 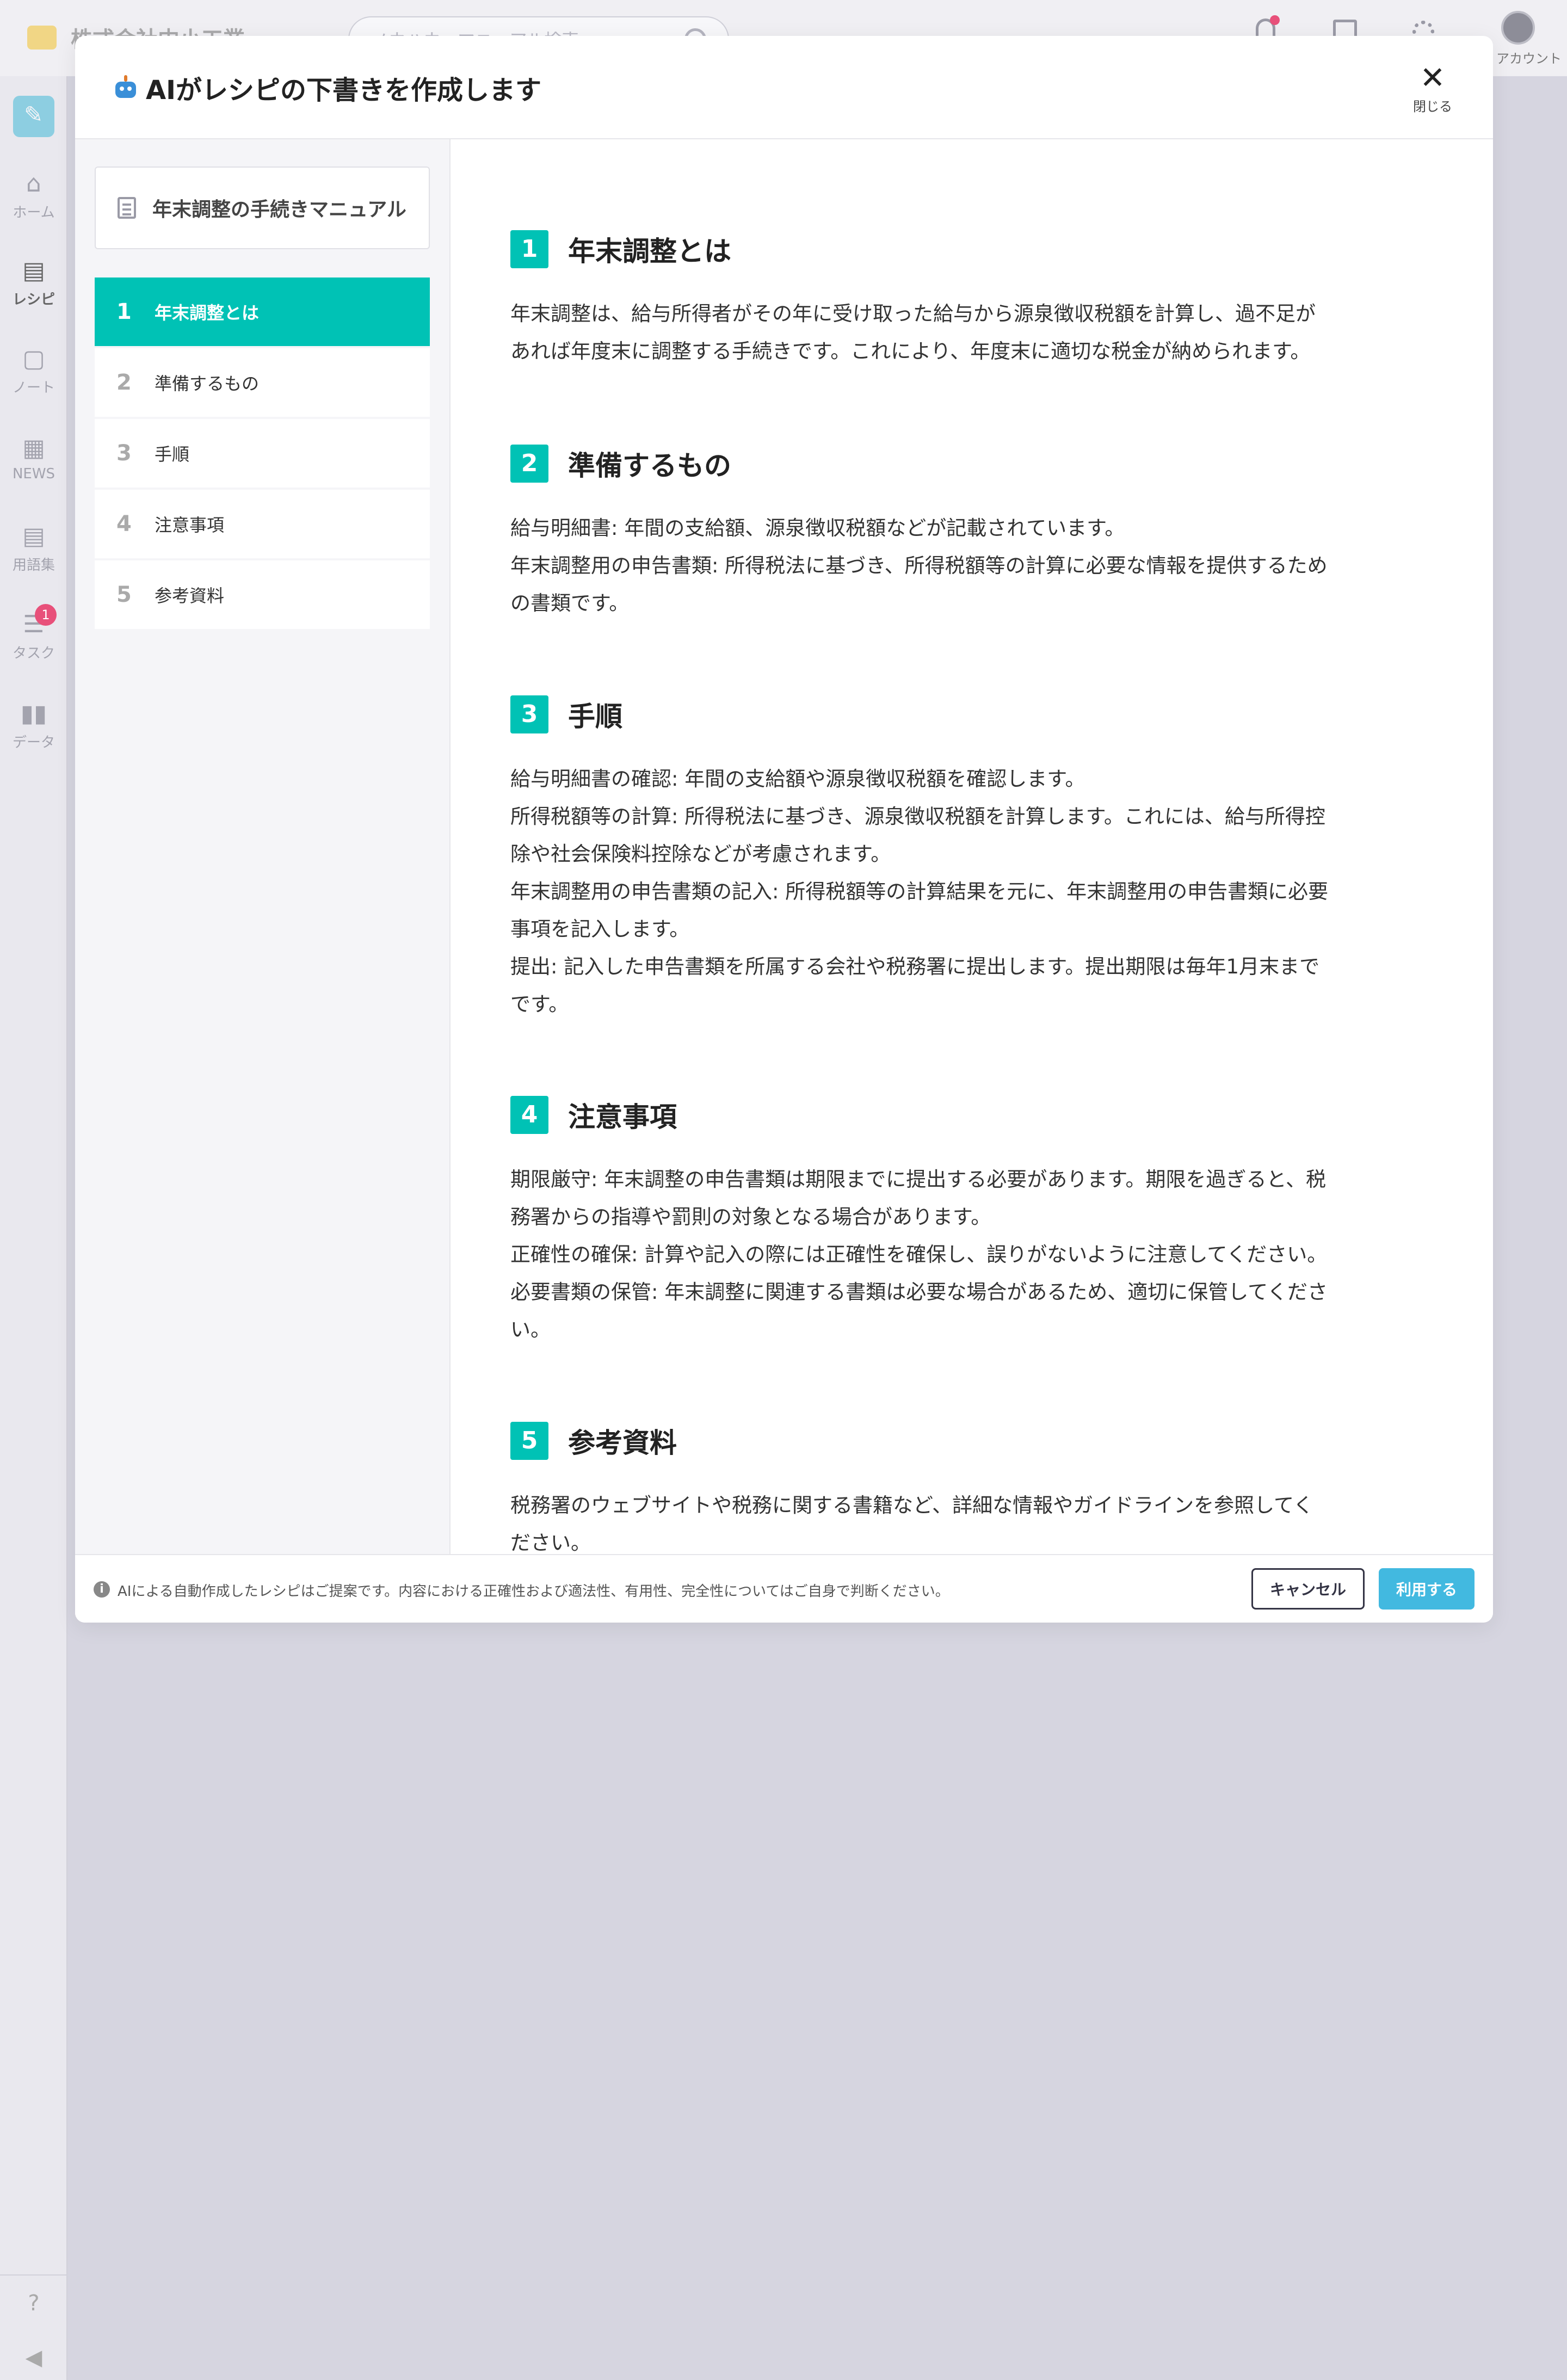 What do you see at coordinates (595, 716) in the screenshot?
I see `section-title: 手順` at bounding box center [595, 716].